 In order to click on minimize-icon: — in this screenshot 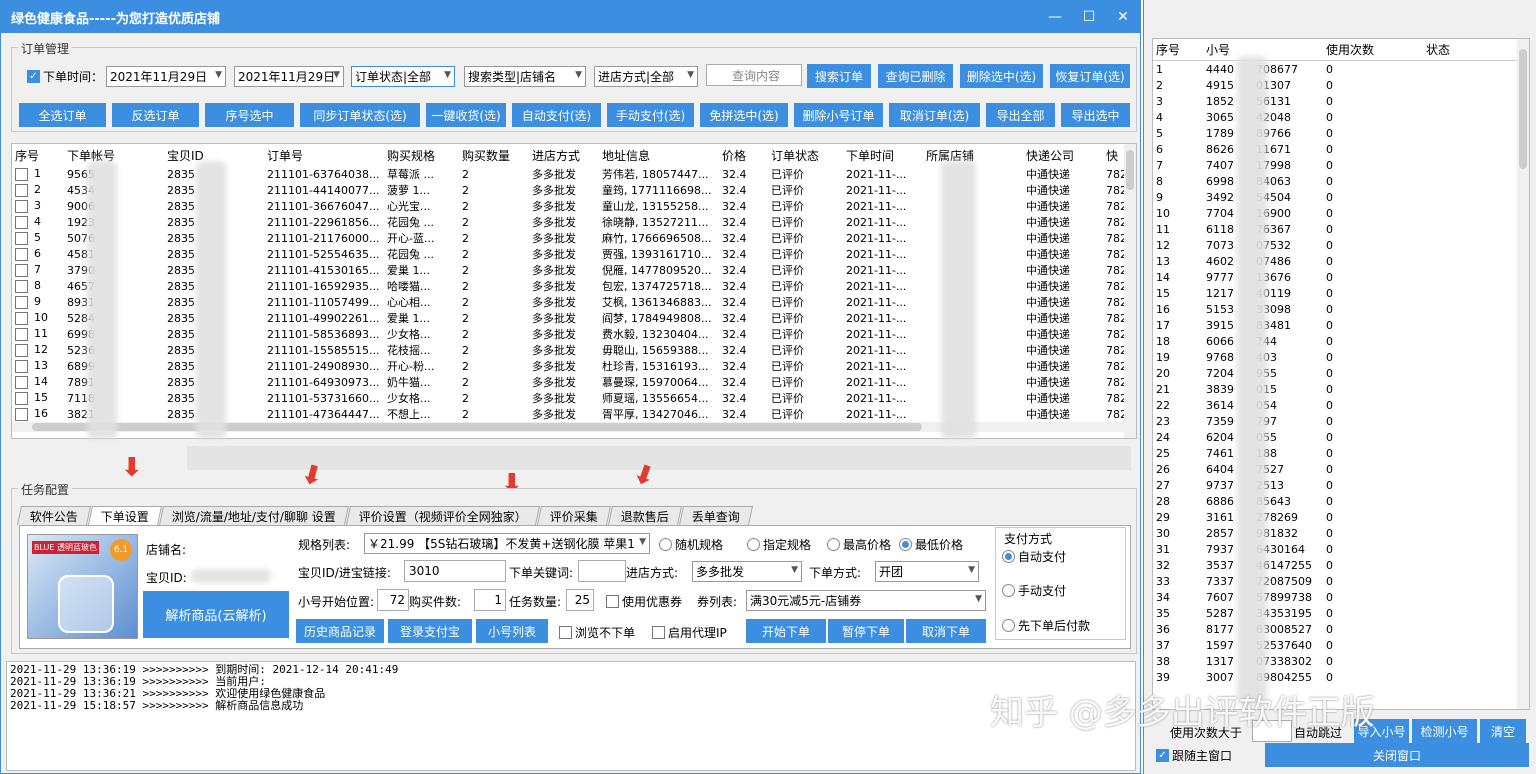, I will do `click(1055, 17)`.